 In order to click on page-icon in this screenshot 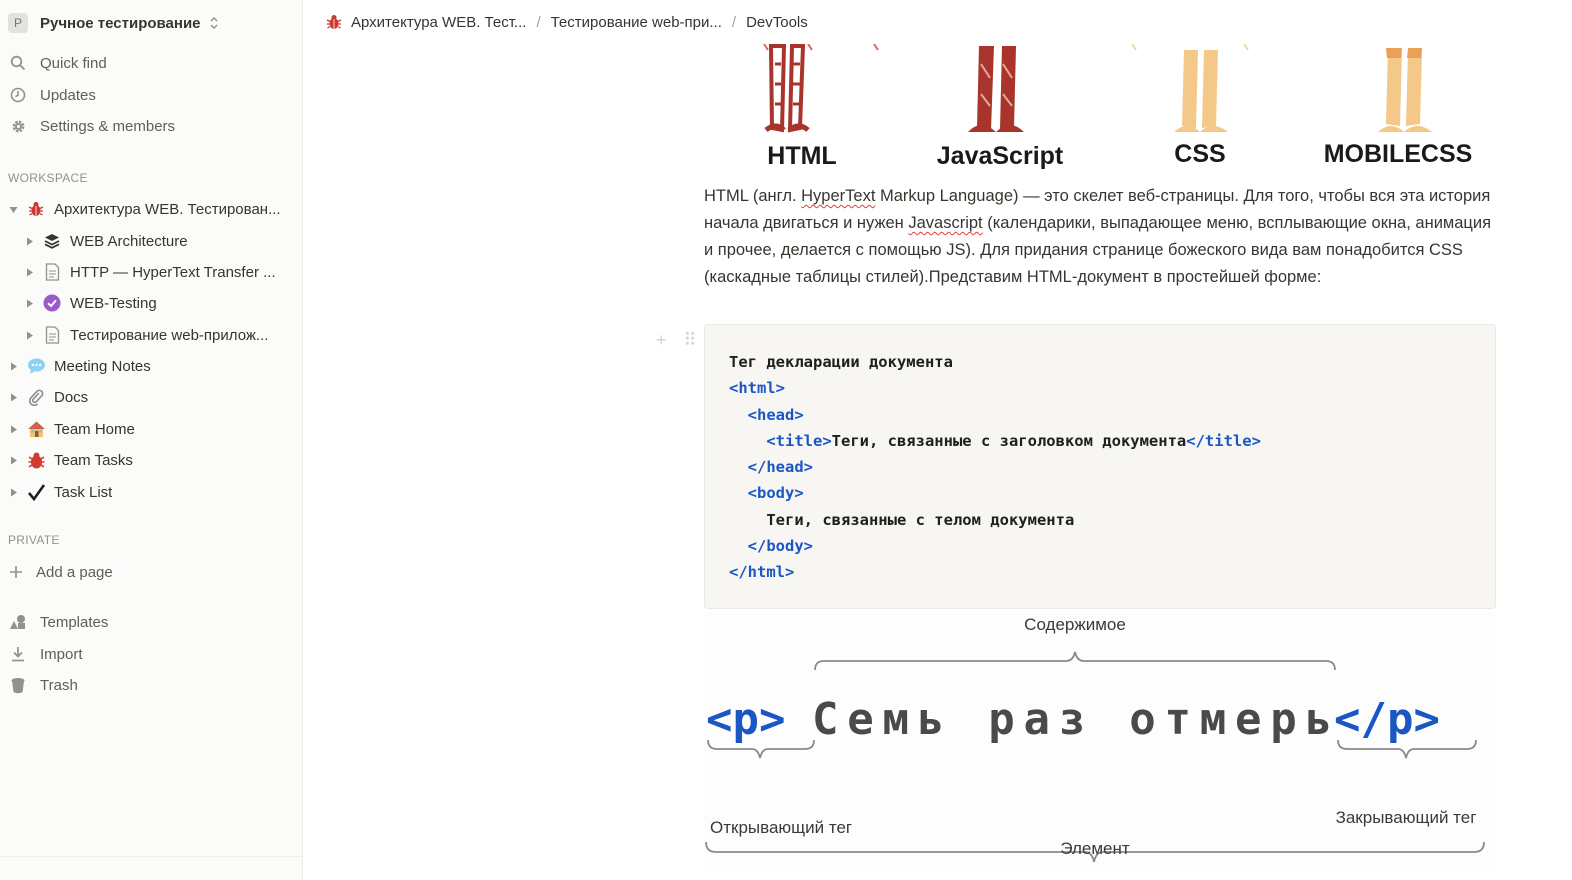, I will do `click(52, 272)`.